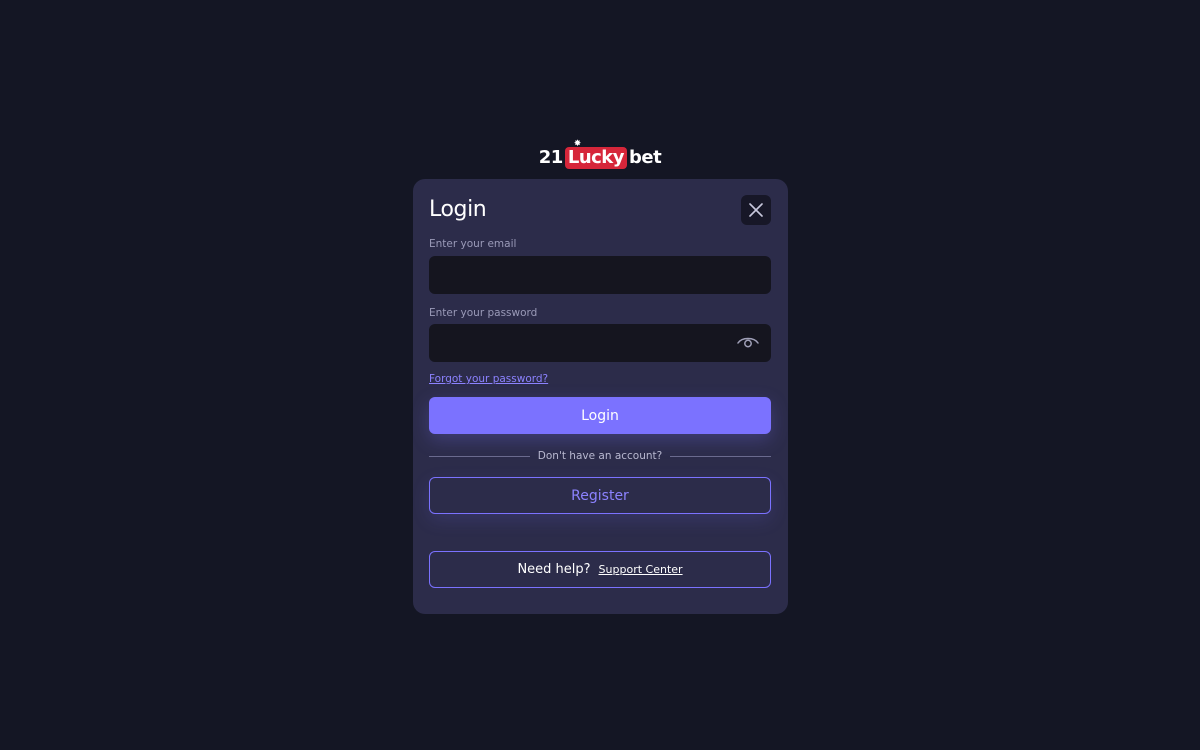 This screenshot has height=750, width=1200. I want to click on divider-line-right, so click(720, 456).